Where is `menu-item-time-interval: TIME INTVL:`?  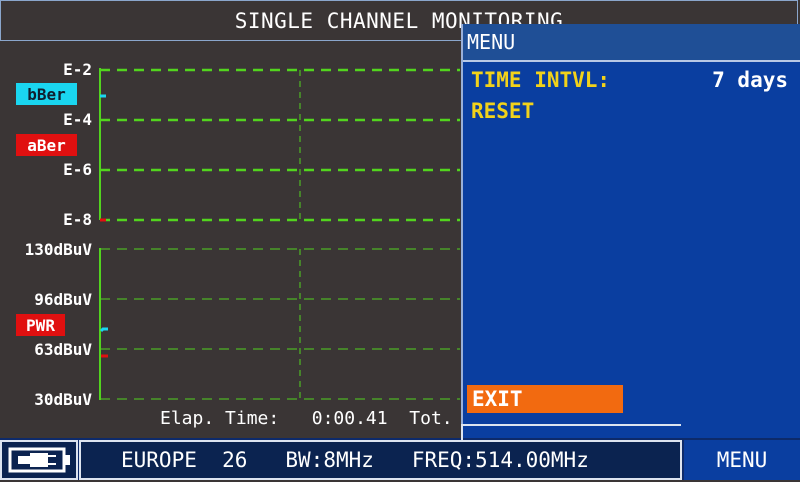 menu-item-time-interval: TIME INTVL: is located at coordinates (540, 80).